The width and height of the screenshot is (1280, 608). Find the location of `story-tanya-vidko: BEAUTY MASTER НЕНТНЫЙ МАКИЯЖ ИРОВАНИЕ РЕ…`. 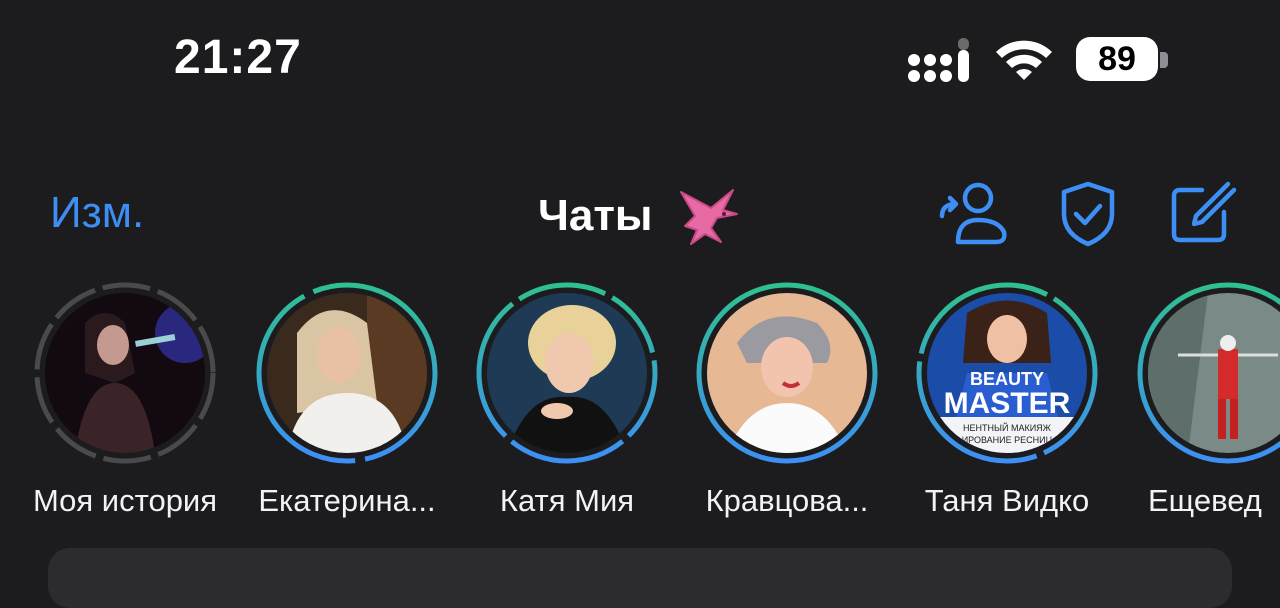

story-tanya-vidko: BEAUTY MASTER НЕНТНЫЙ МАКИЯЖ ИРОВАНИЕ РЕ… is located at coordinates (1007, 400).